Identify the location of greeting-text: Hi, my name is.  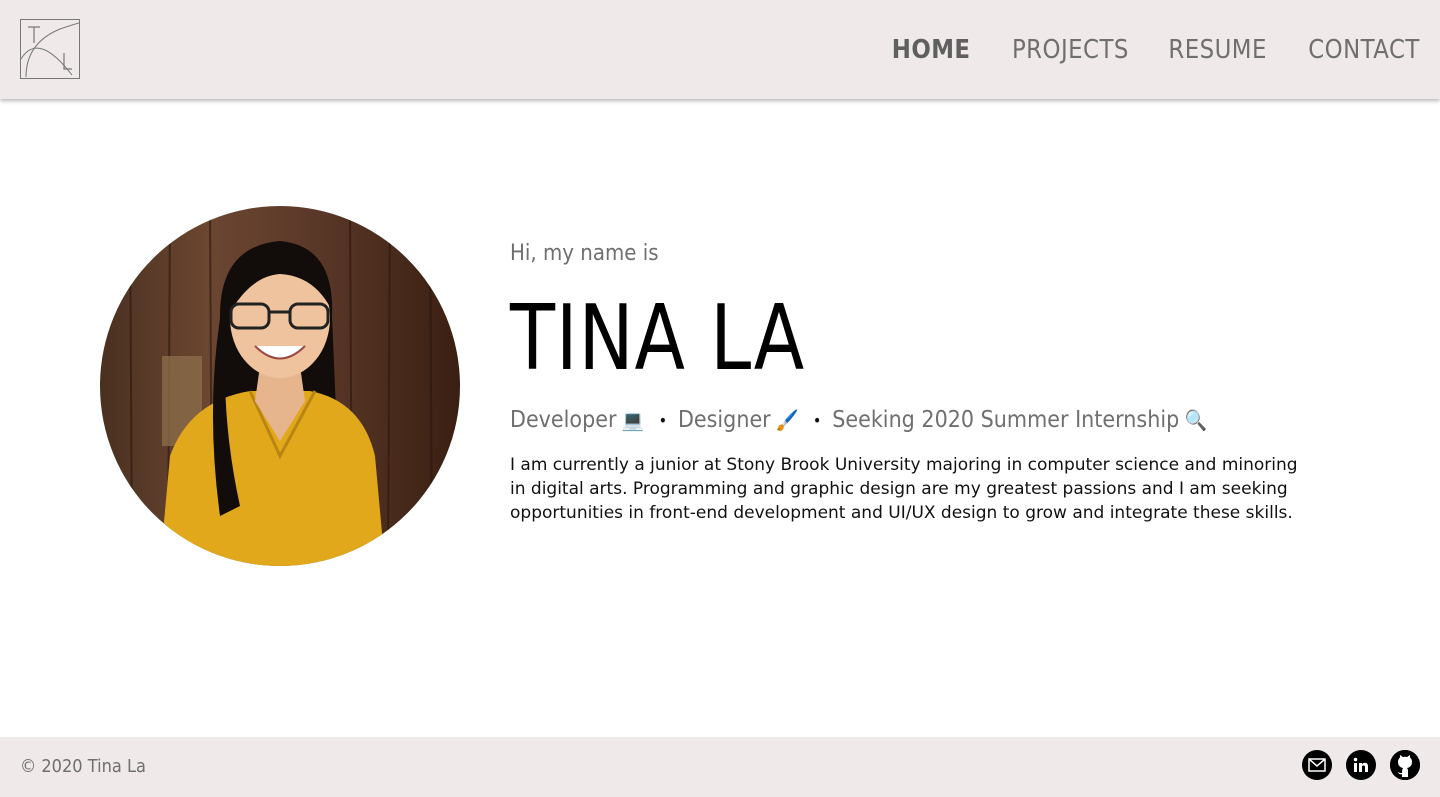
(584, 253).